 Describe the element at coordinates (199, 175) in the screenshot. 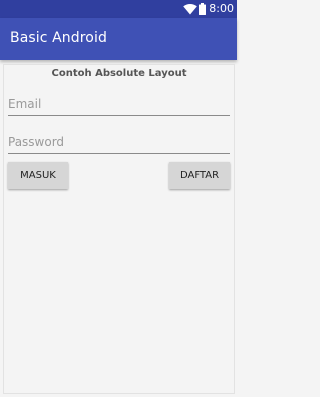

I see `daftar-button: DAFTAR` at that location.